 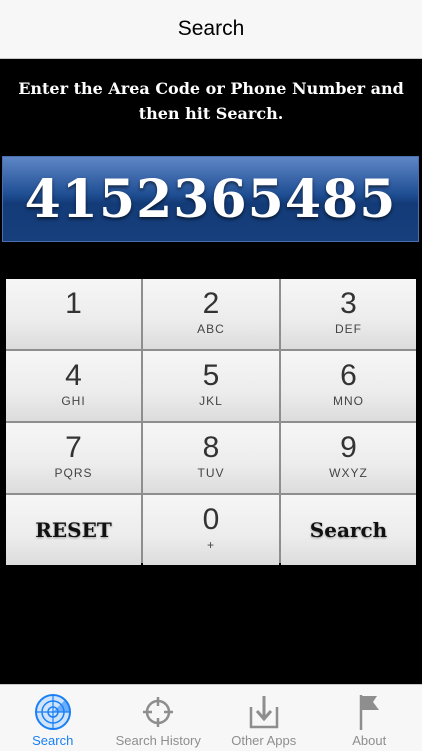 I want to click on tab-label: Search, so click(x=52, y=740).